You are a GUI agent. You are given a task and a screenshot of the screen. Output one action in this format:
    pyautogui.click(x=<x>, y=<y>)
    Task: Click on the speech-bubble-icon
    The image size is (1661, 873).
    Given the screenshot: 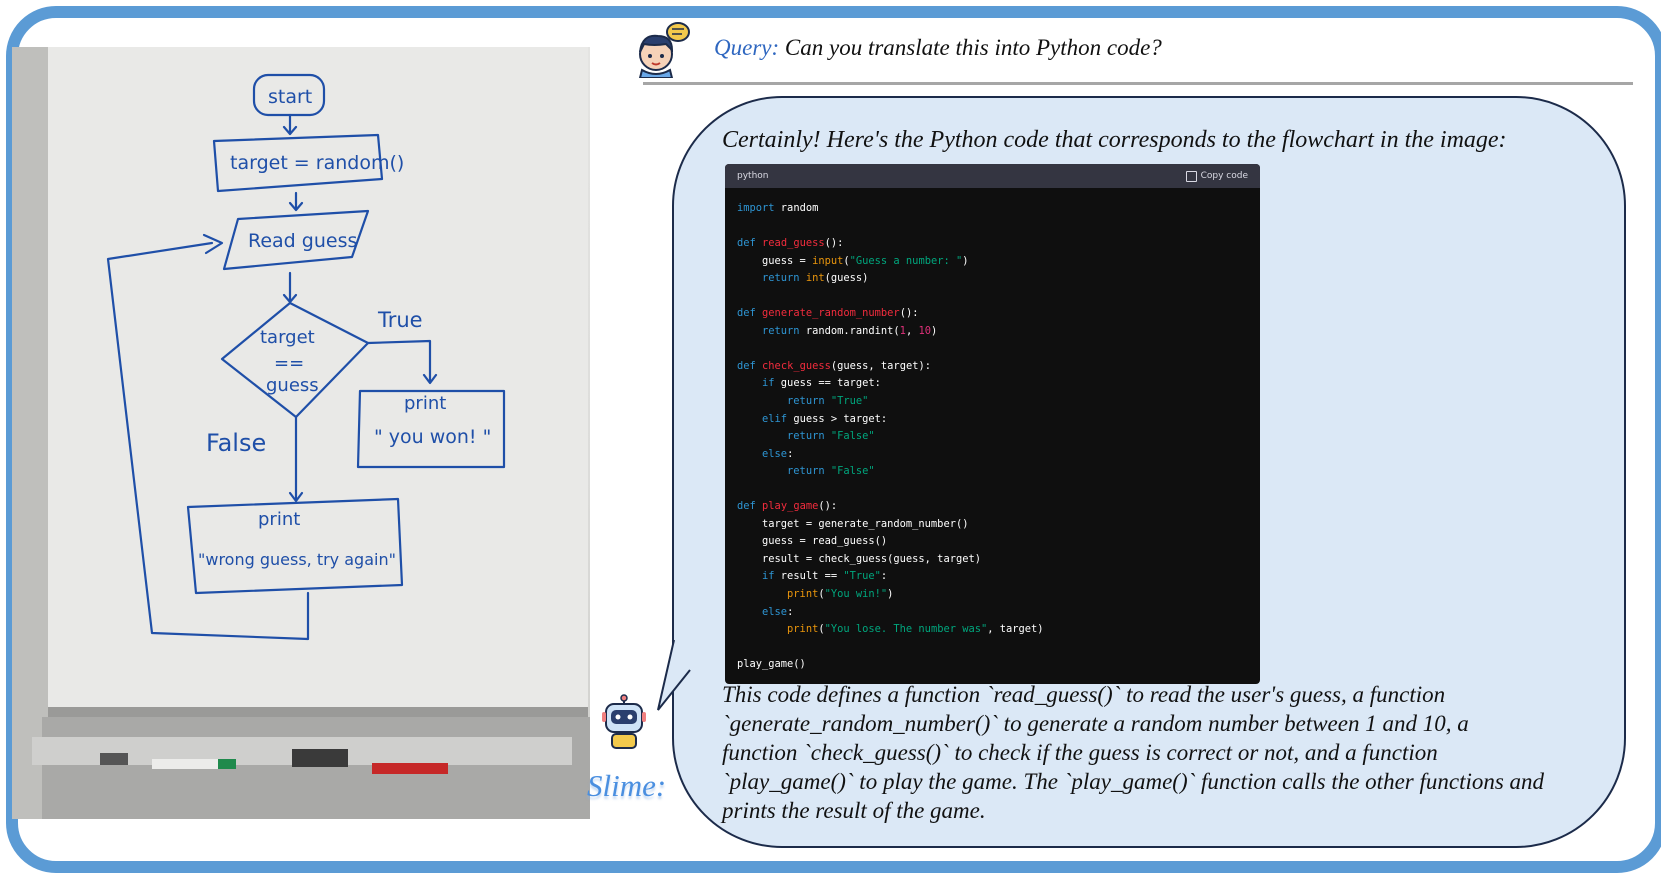 What is the action you would take?
    pyautogui.click(x=678, y=32)
    